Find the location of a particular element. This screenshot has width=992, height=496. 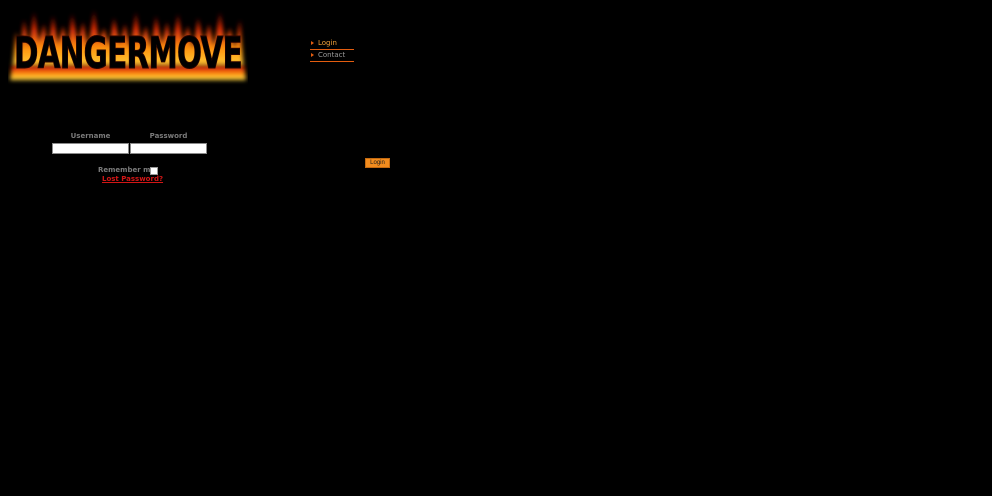

flame-logo-graphic: DANGERMOVE is located at coordinates (128, 45).